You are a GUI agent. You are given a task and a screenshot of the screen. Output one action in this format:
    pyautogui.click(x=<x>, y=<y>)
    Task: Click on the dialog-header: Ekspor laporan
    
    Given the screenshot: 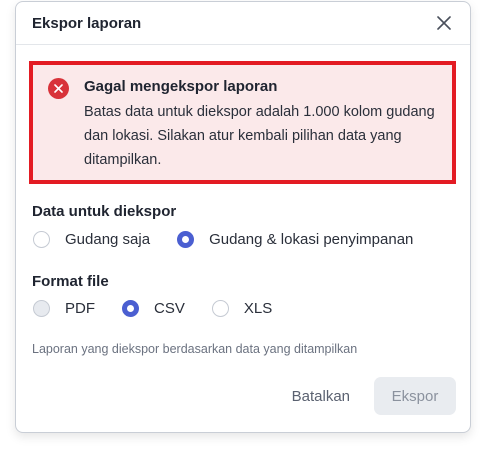 What is the action you would take?
    pyautogui.click(x=243, y=23)
    